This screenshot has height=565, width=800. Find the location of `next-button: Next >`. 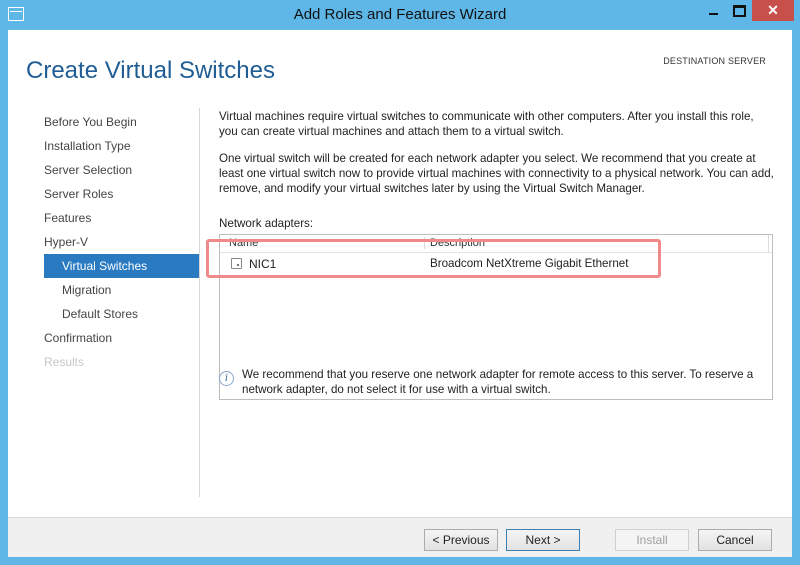

next-button: Next > is located at coordinates (543, 540).